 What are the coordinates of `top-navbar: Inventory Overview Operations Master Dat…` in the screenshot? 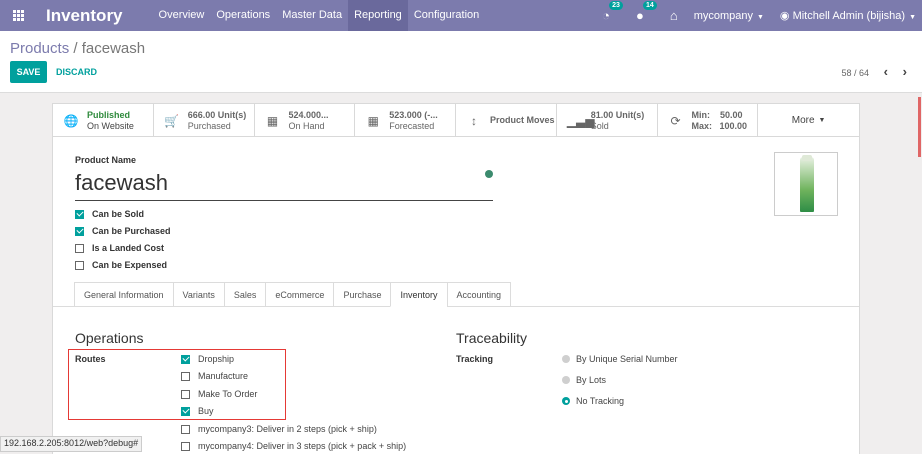 It's located at (461, 15).